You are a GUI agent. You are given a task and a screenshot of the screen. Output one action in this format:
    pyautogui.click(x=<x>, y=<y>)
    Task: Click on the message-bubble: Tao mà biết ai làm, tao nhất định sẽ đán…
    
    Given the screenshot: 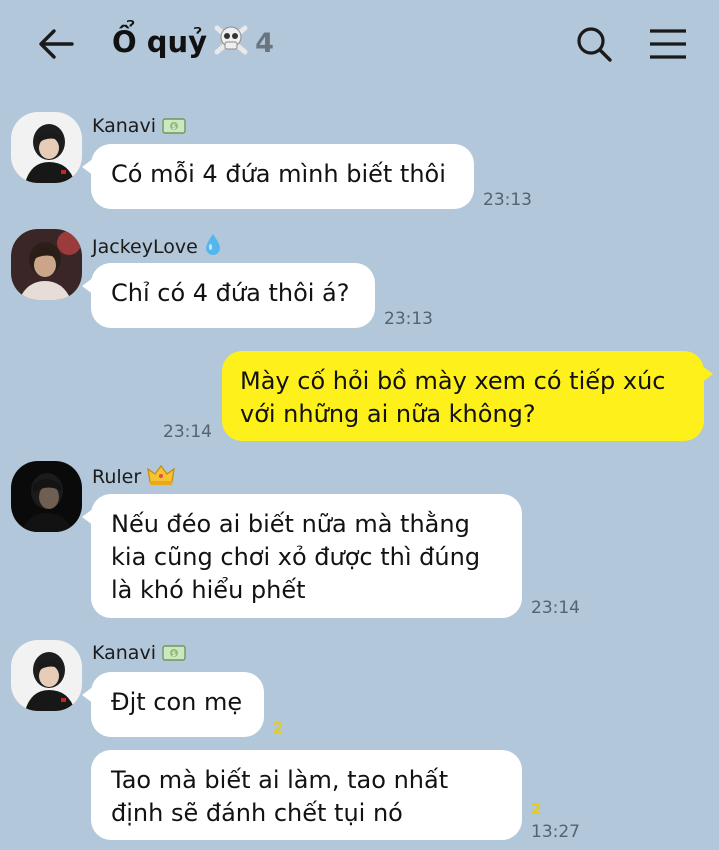 What is the action you would take?
    pyautogui.click(x=306, y=795)
    